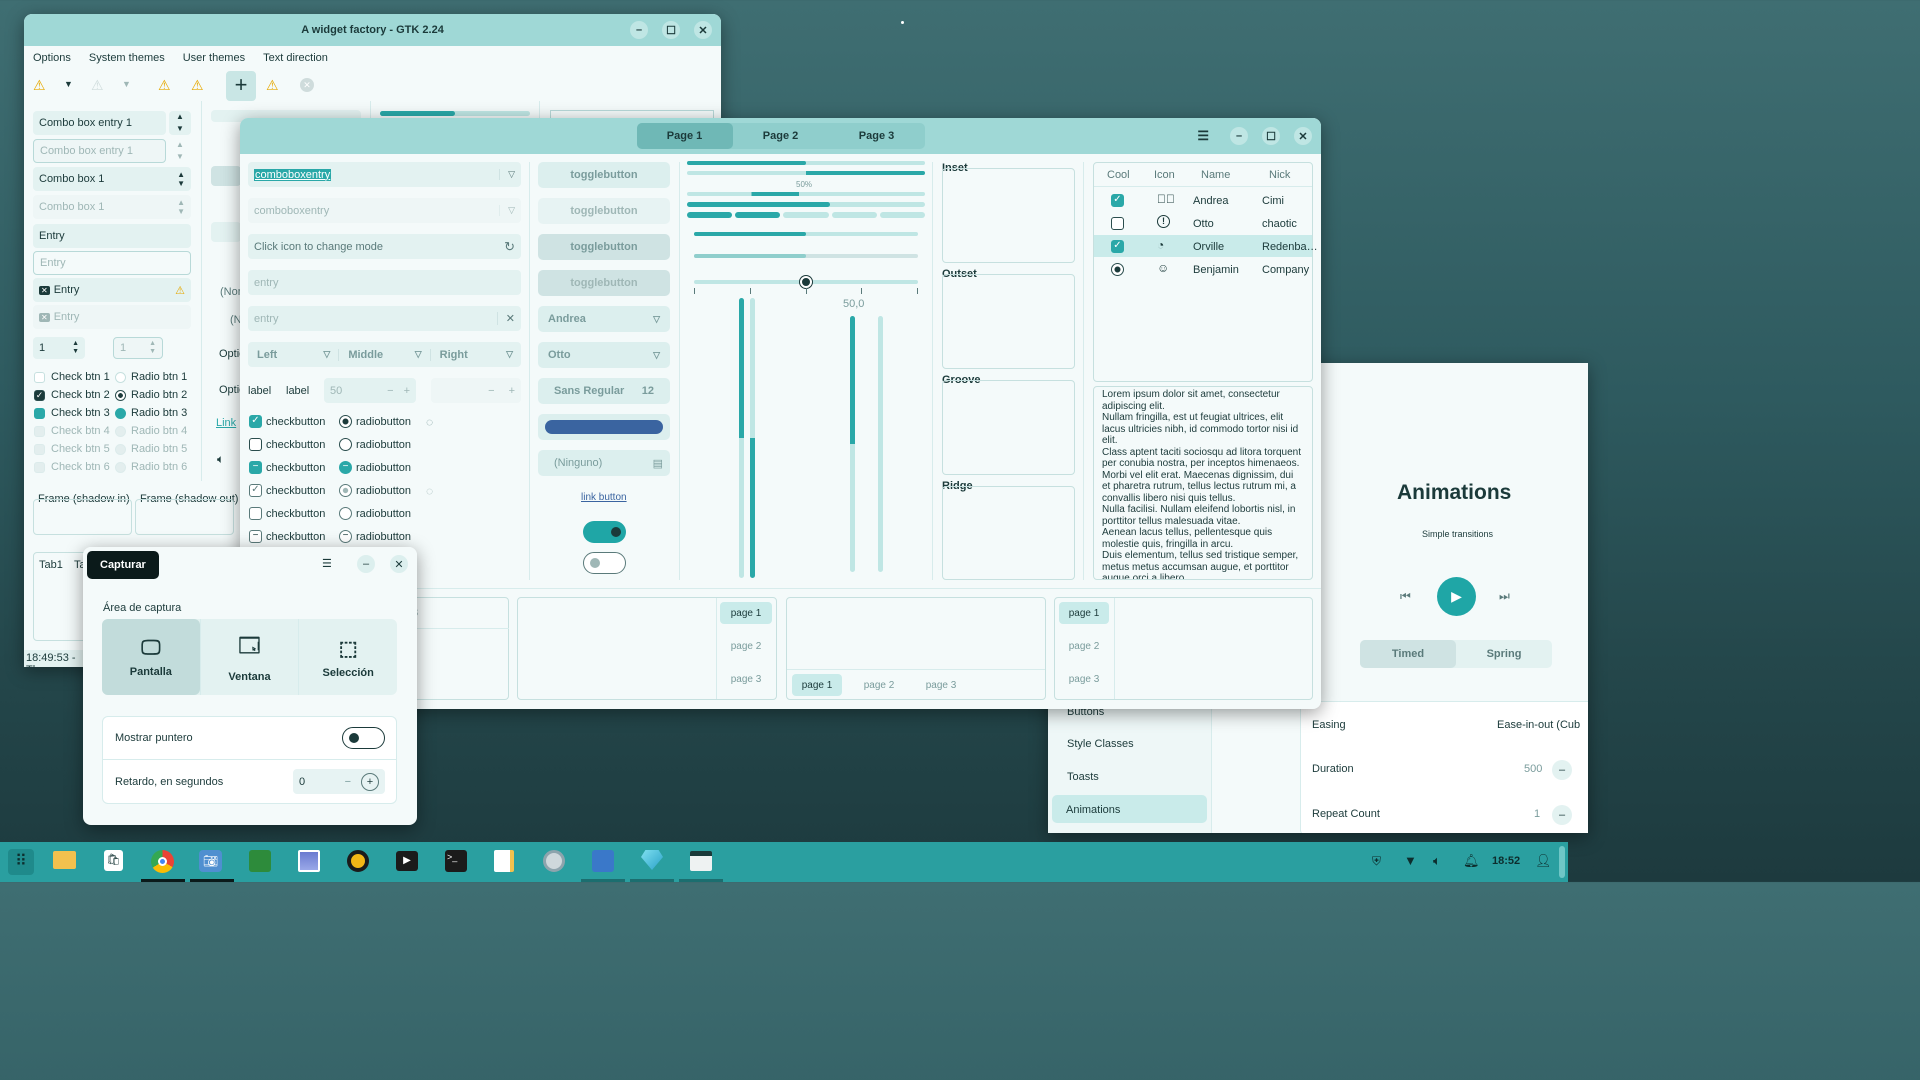 Image resolution: width=1920 pixels, height=1080 pixels. Describe the element at coordinates (604, 532) in the screenshot. I see `switch-on` at that location.